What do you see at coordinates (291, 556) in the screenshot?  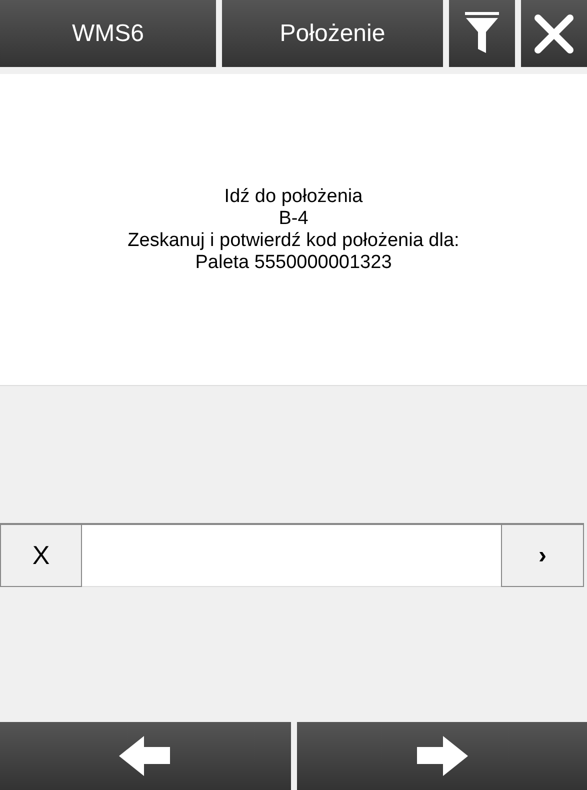 I see `scan-field` at bounding box center [291, 556].